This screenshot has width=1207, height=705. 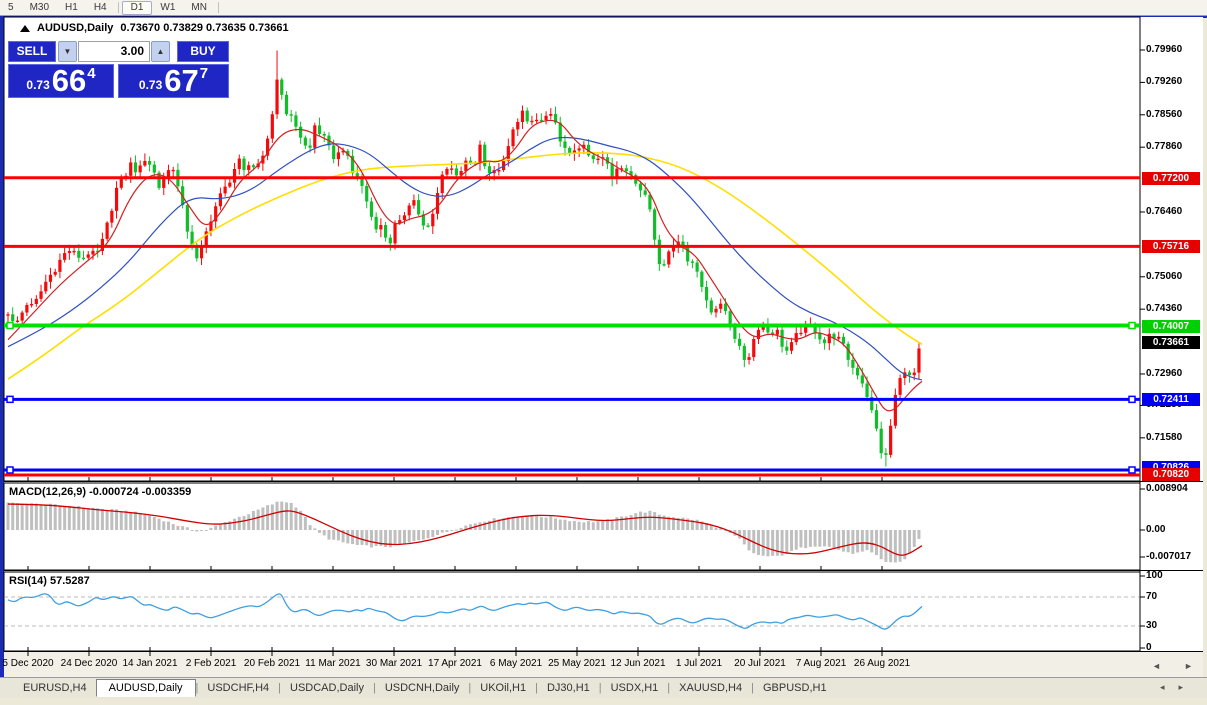 I want to click on symbol-tab-usdcnh: USDCNH,Daily, so click(x=422, y=688).